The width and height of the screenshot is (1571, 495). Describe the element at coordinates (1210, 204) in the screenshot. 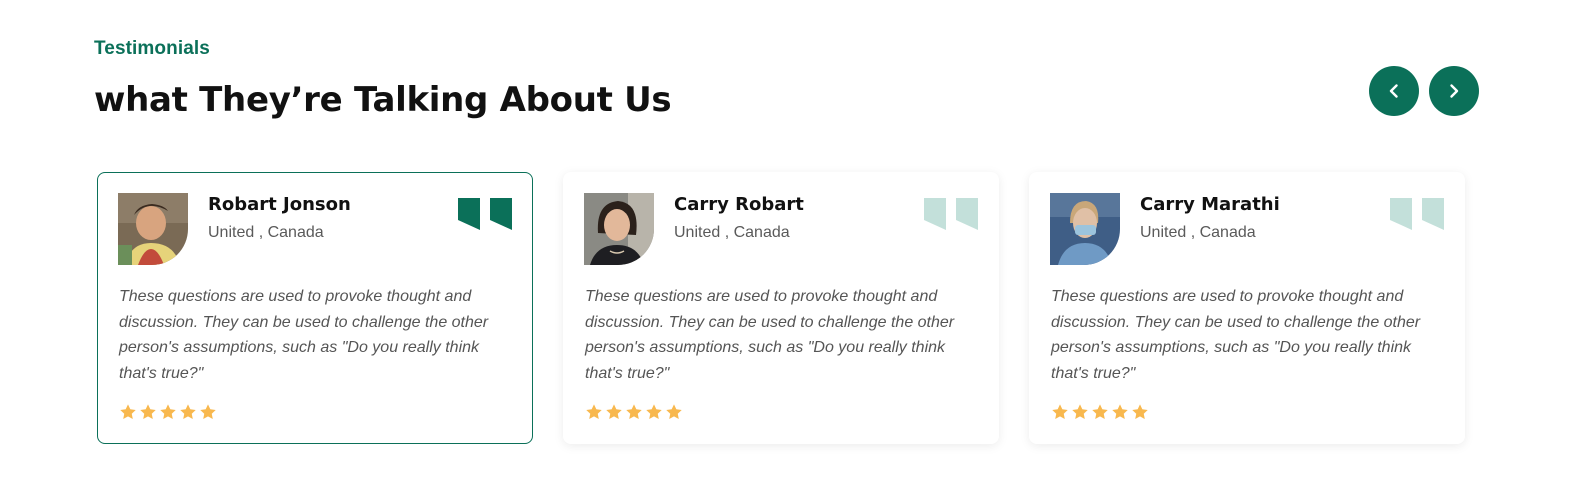

I see `reviewer-name: Carry Marathi` at that location.